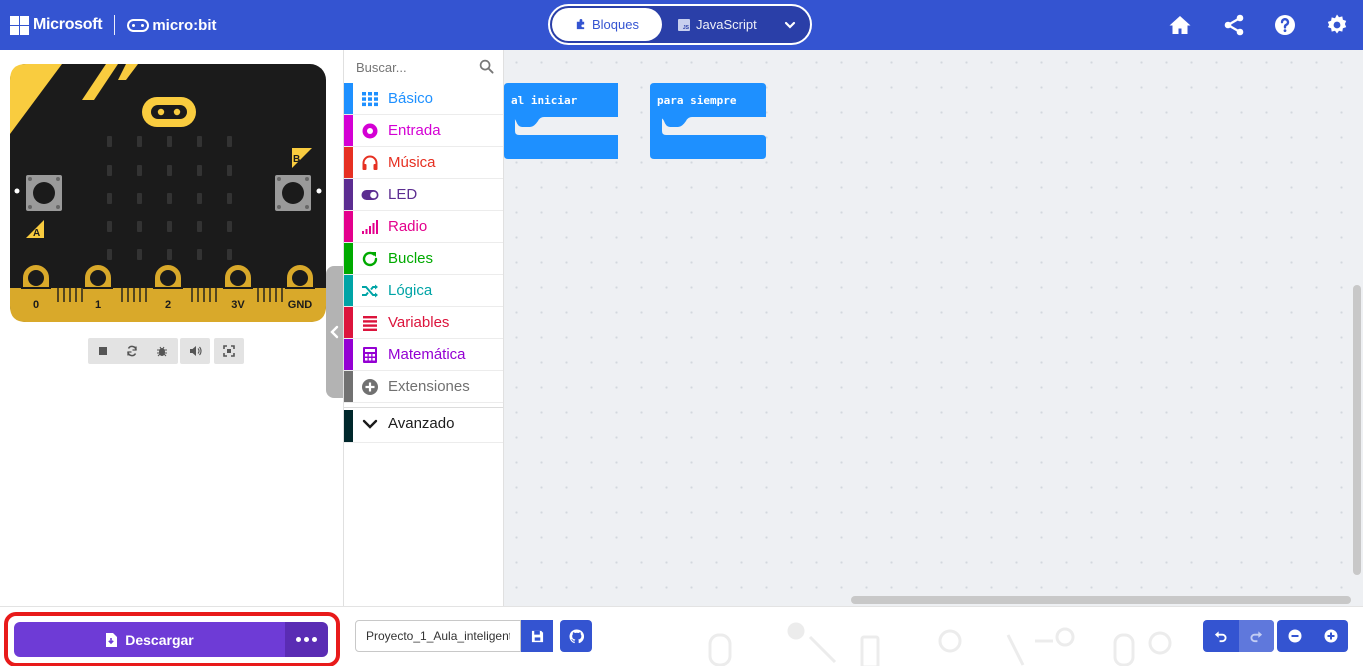  I want to click on calculator-icon, so click(370, 355).